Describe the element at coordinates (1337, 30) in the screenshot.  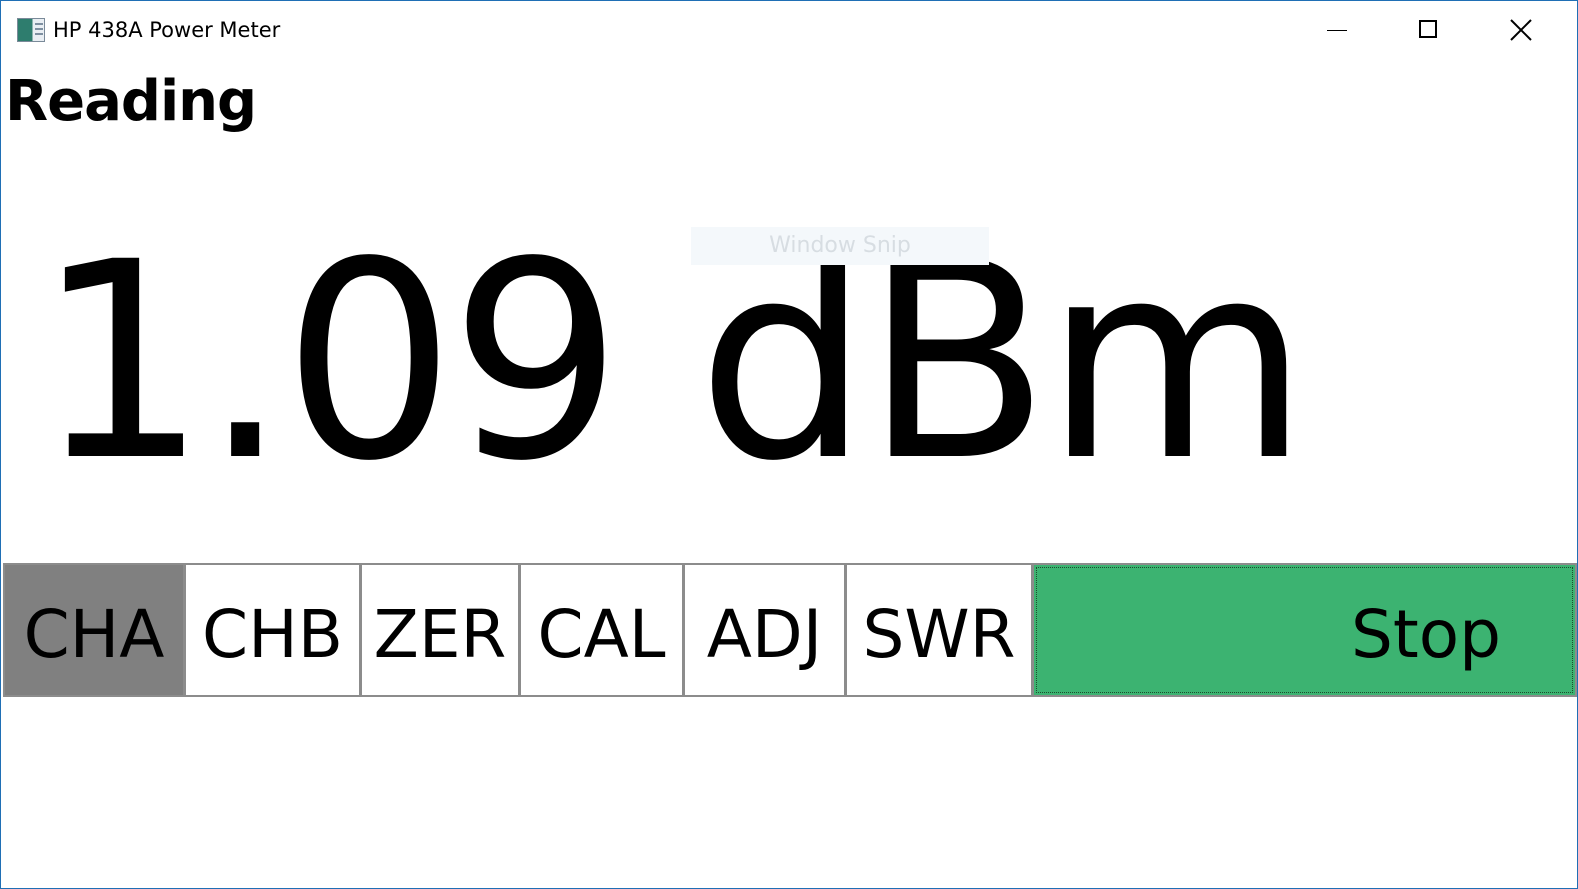
I see `minimize-icon` at that location.